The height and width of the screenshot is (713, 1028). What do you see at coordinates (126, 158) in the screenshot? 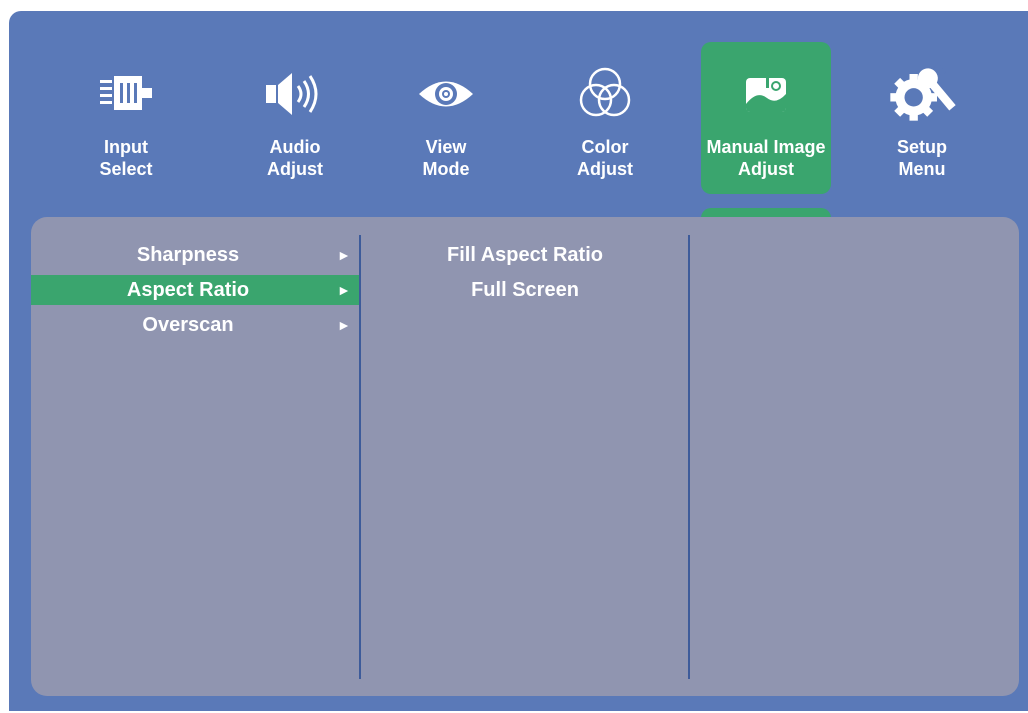
I see `tab-label: Input Select` at bounding box center [126, 158].